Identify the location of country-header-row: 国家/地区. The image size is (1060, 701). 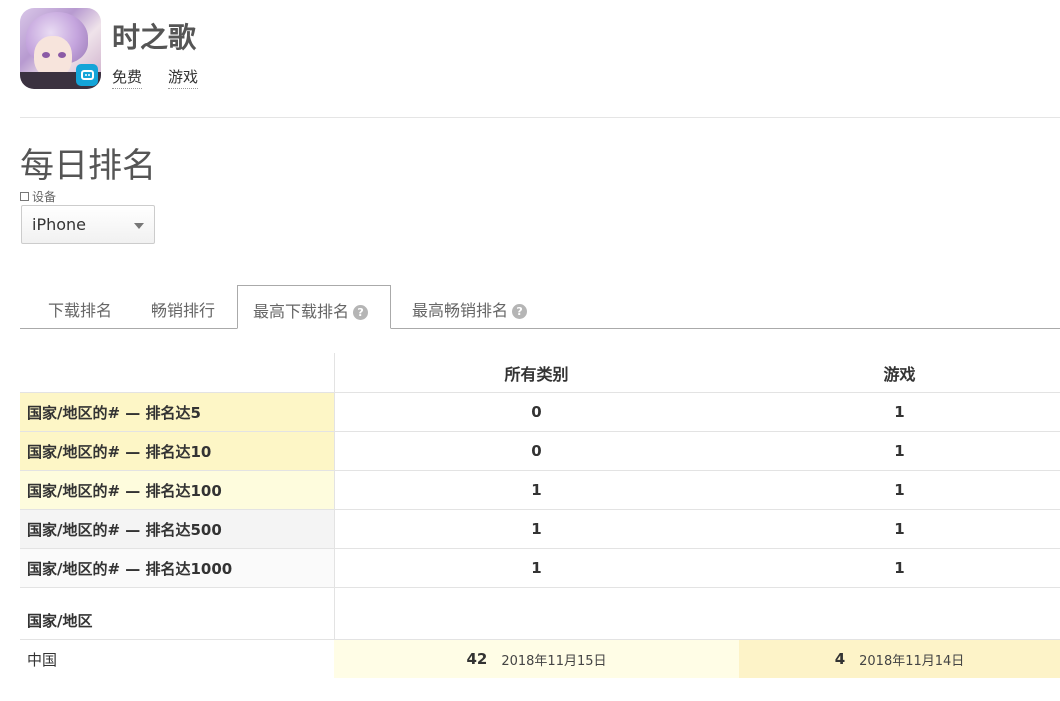
(540, 614).